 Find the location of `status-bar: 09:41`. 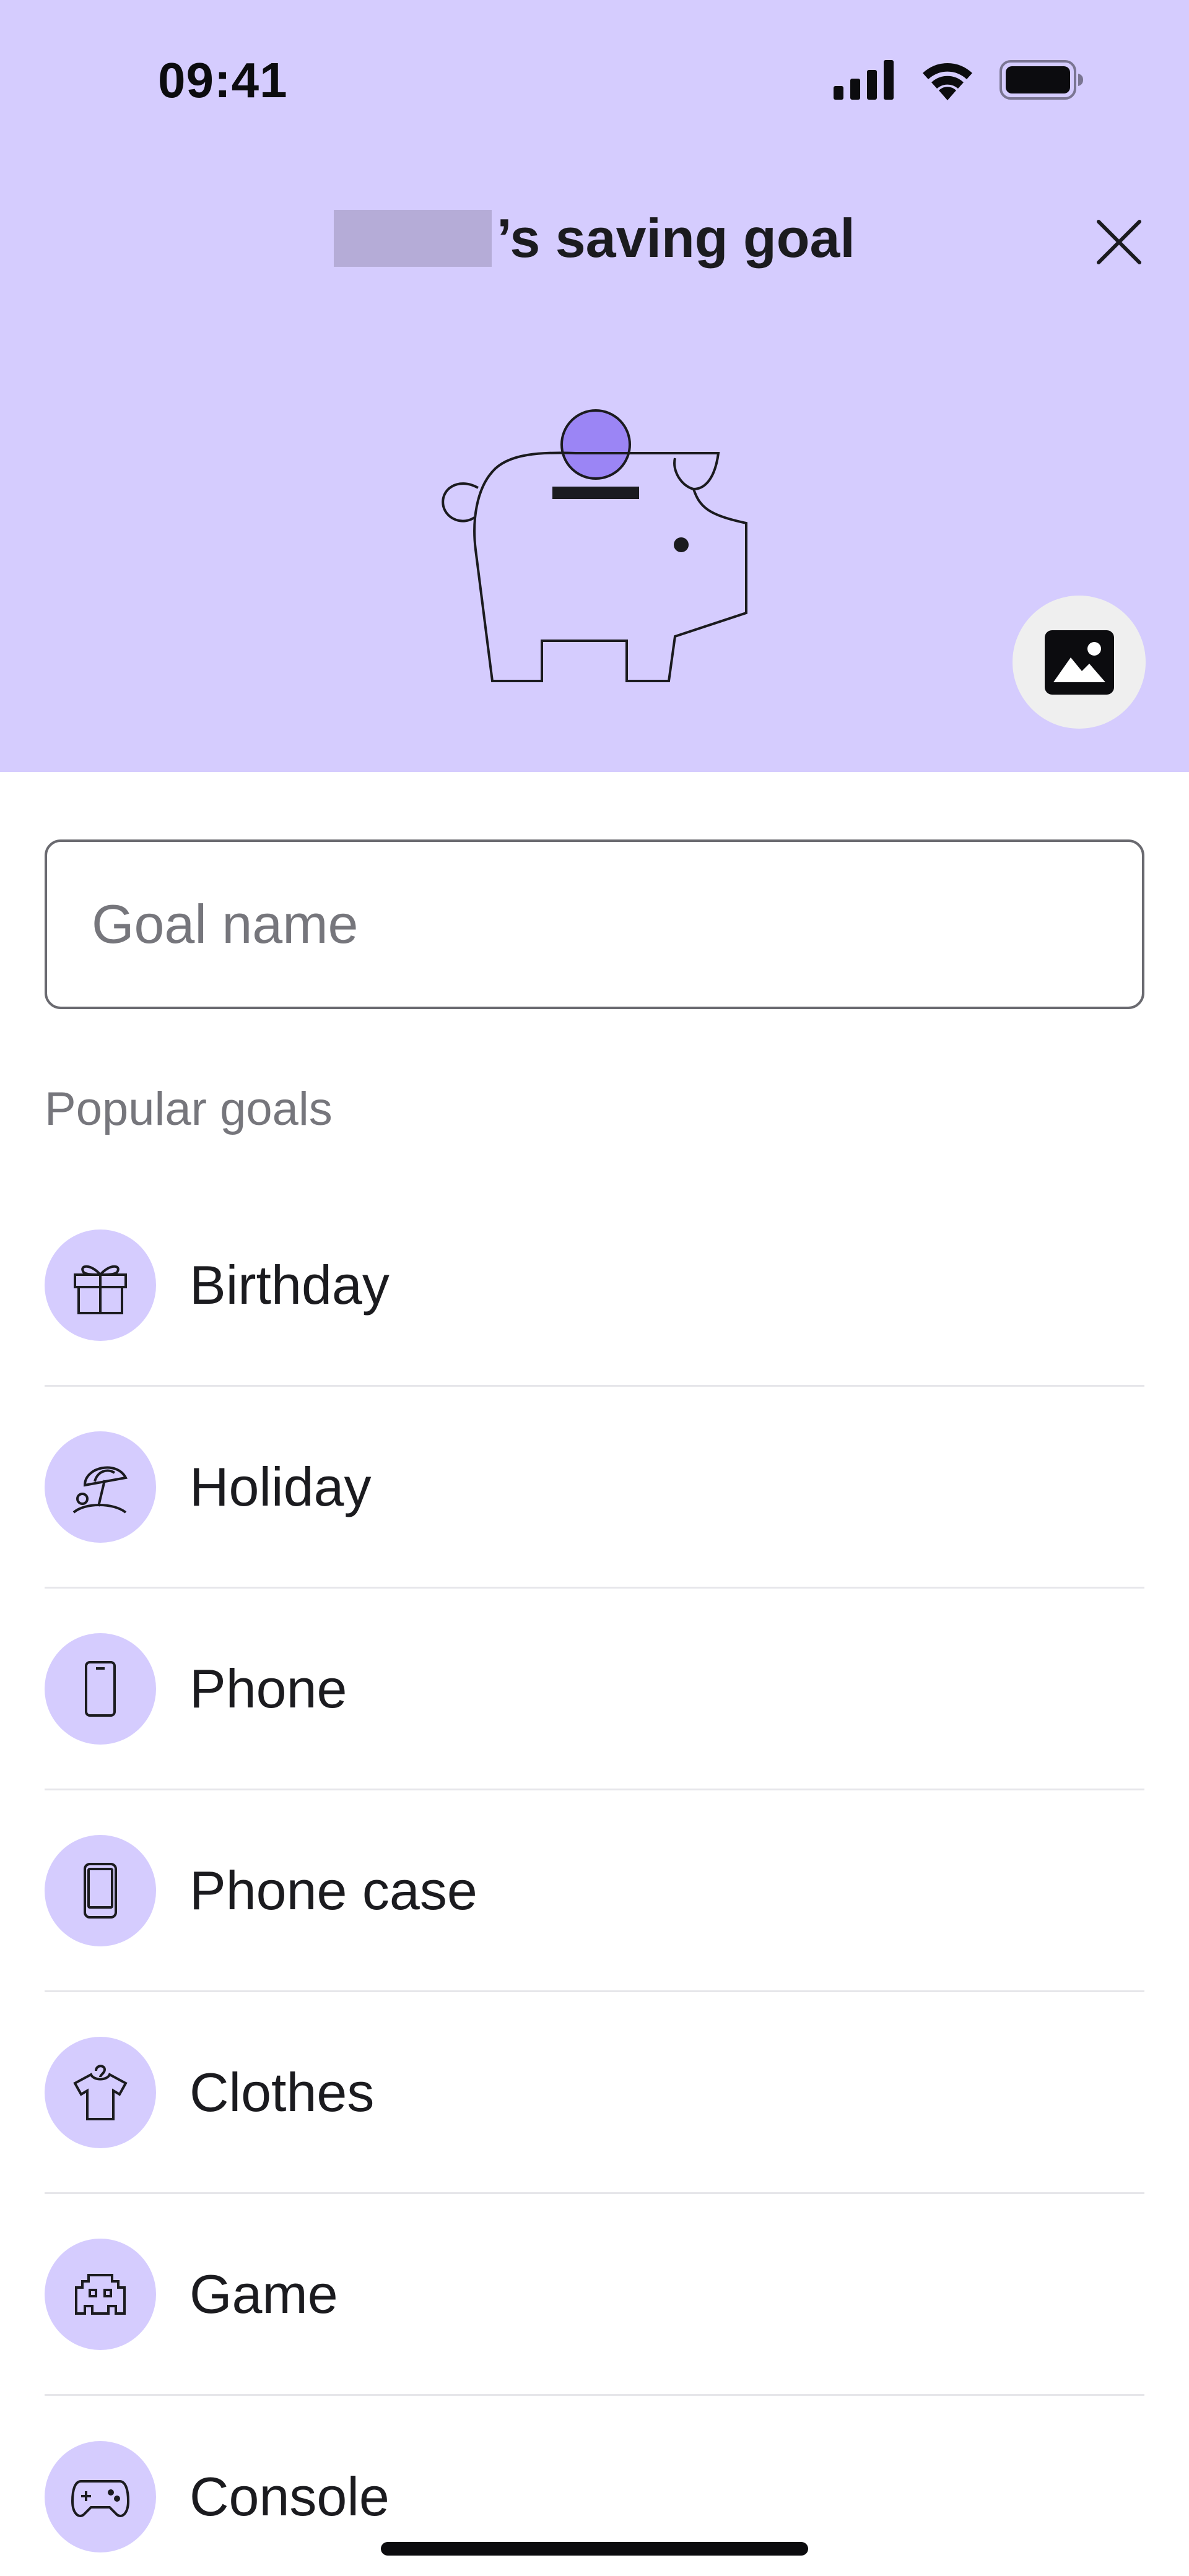

status-bar: 09:41 is located at coordinates (594, 80).